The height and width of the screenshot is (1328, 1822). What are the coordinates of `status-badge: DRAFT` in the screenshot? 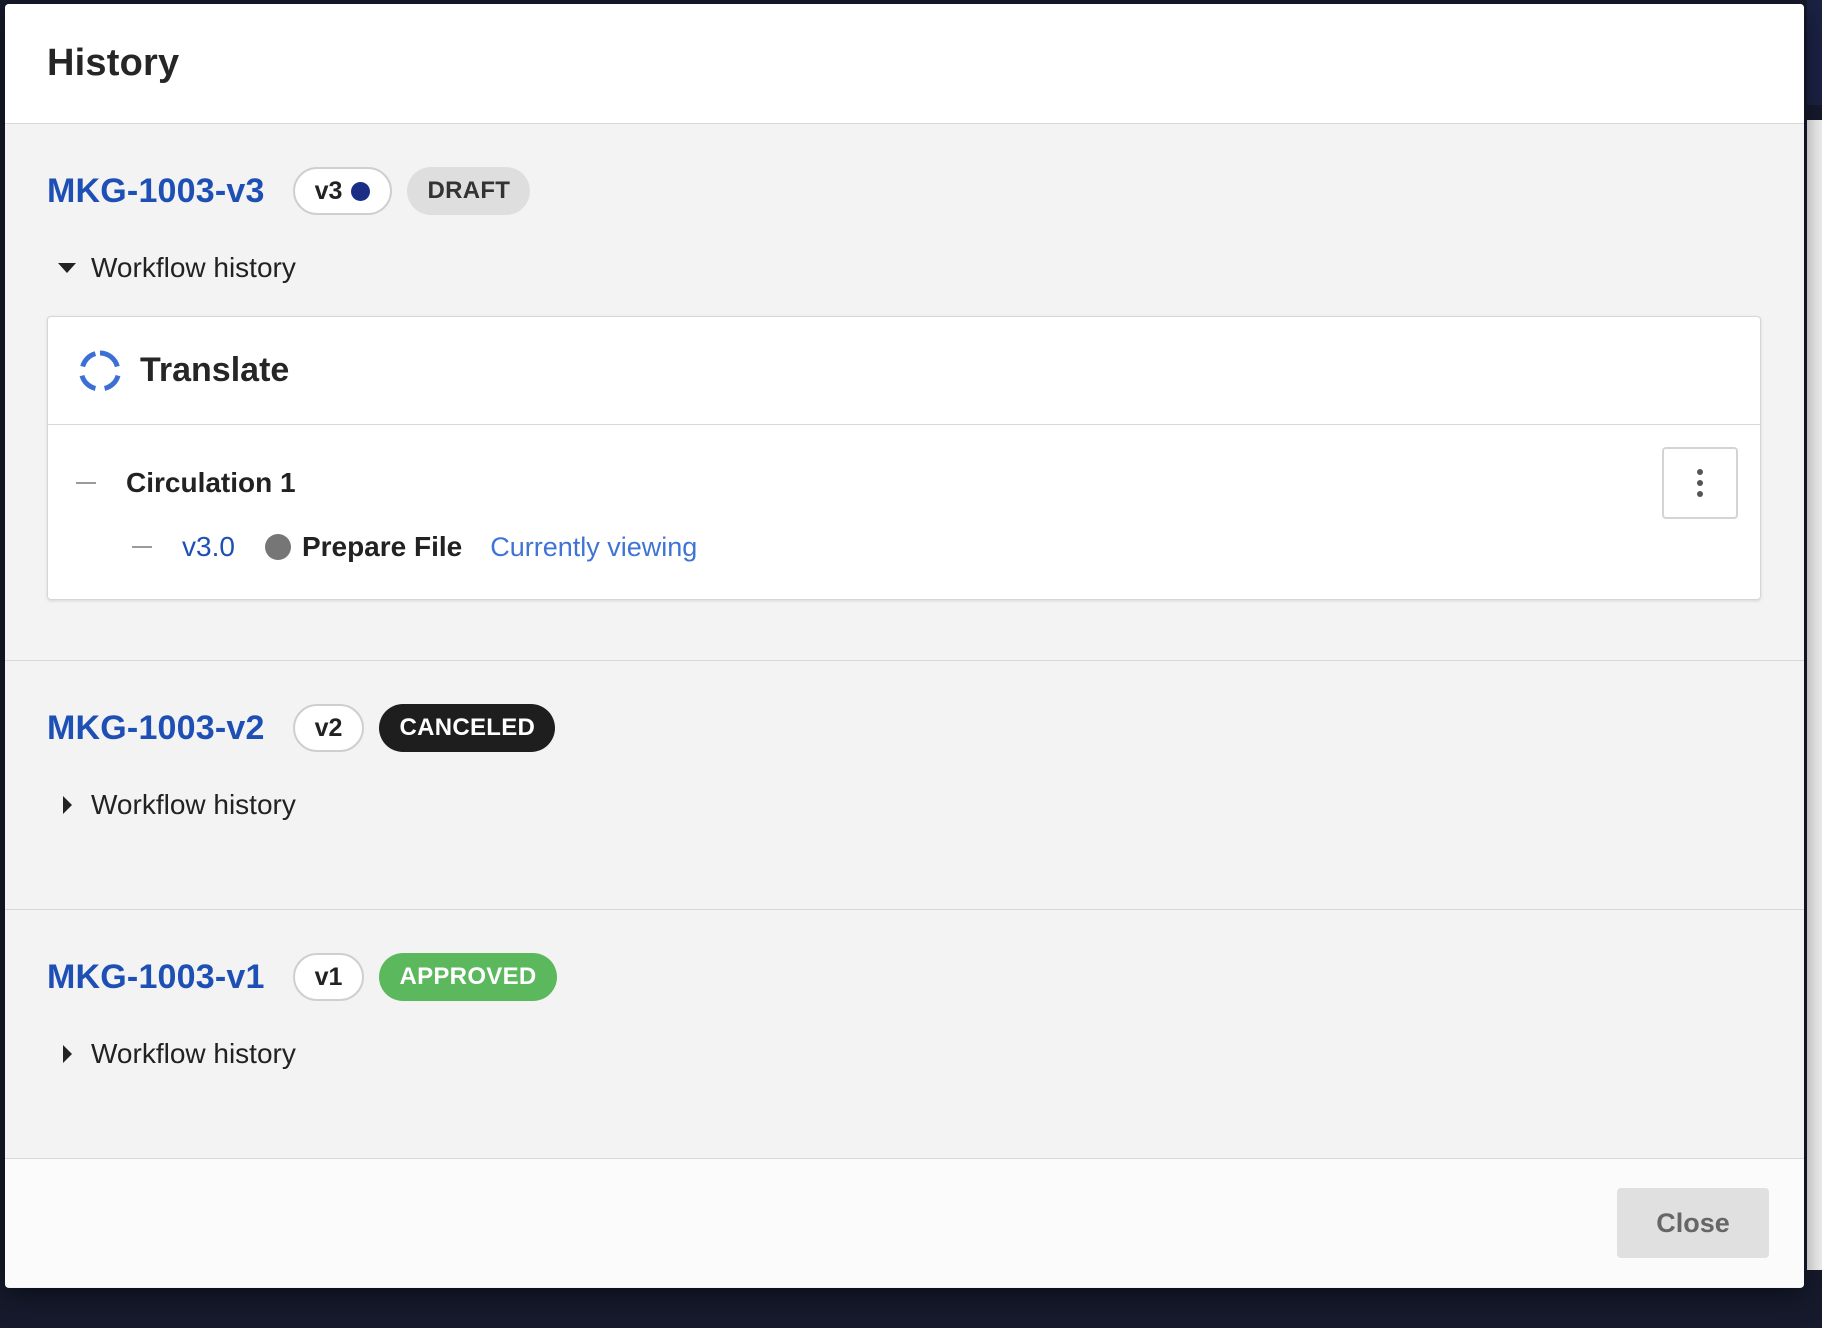 It's located at (469, 191).